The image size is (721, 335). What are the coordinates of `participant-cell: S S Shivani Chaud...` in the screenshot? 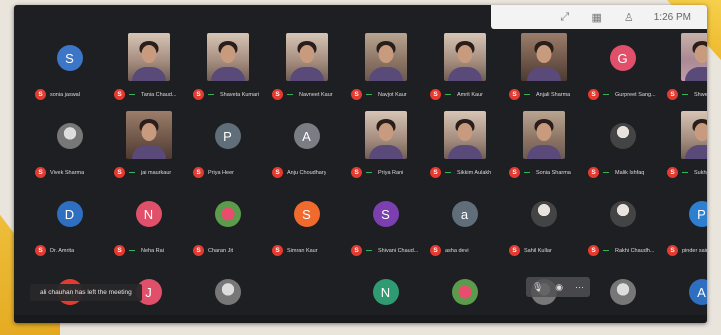 It's located at (385, 224).